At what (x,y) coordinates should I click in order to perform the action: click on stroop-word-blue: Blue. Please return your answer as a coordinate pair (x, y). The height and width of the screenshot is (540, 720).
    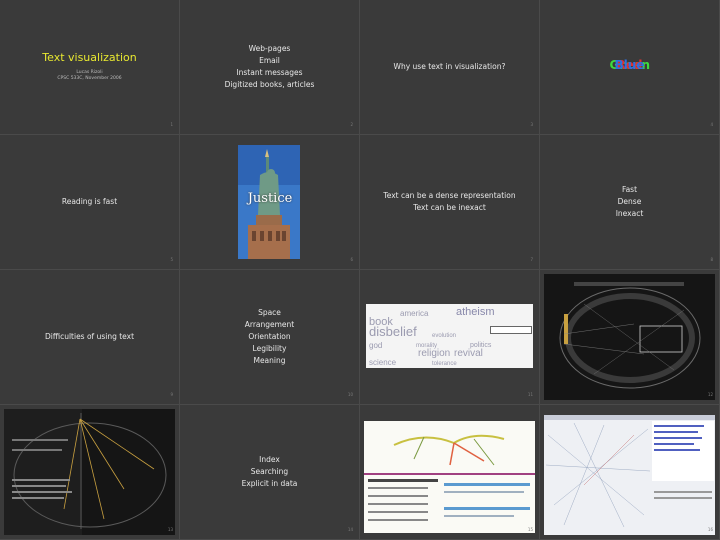
    Looking at the image, I should click on (629, 65).